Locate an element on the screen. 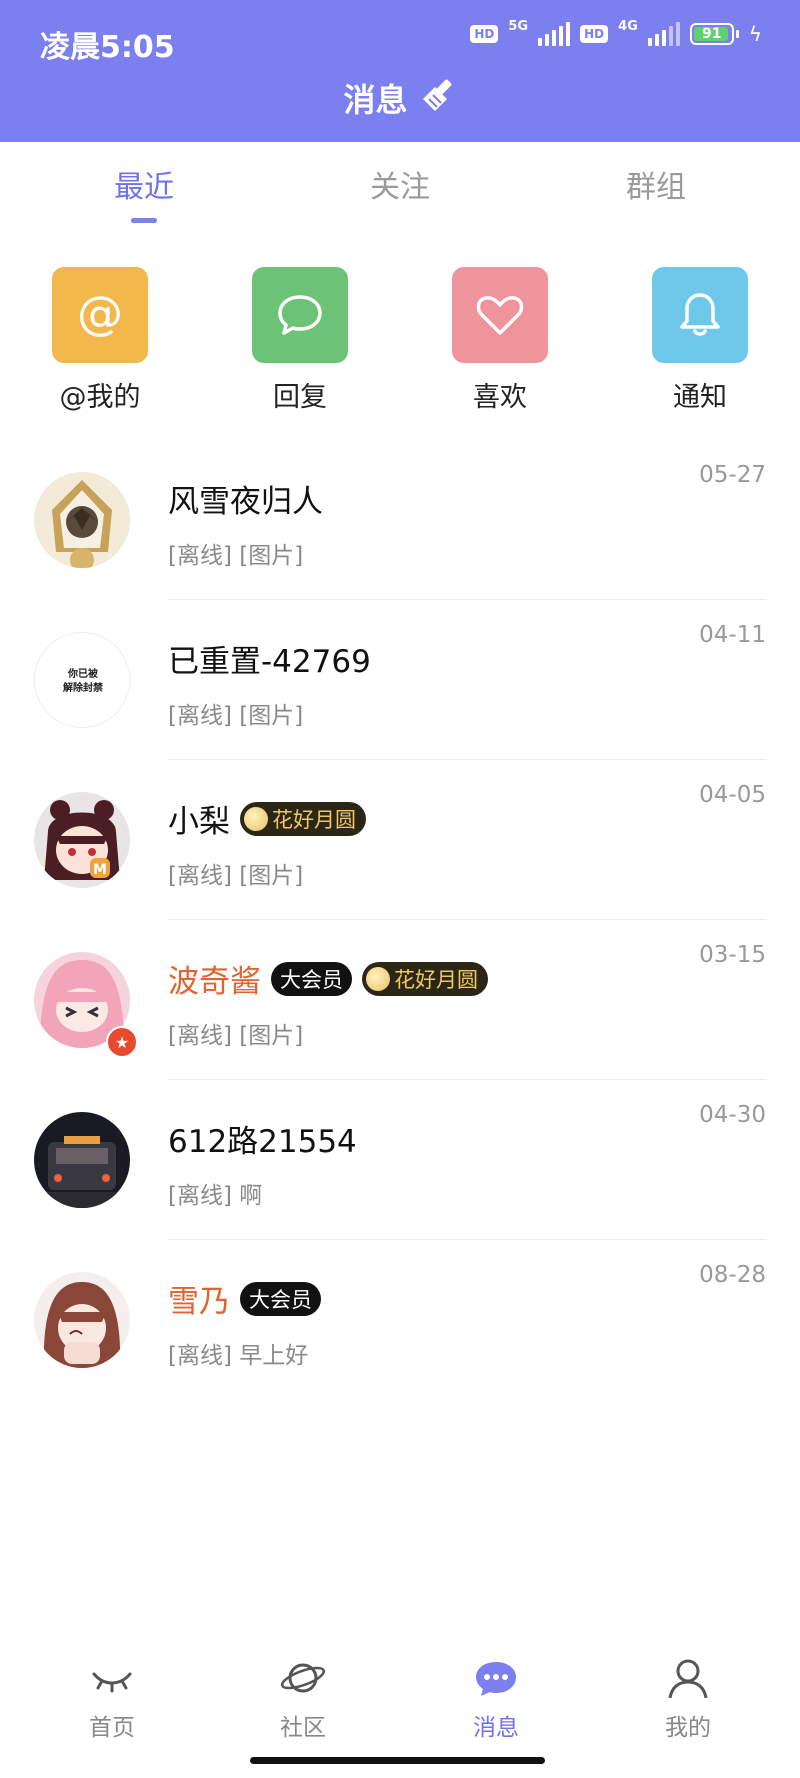  broom-clear-icon is located at coordinates (438, 98).